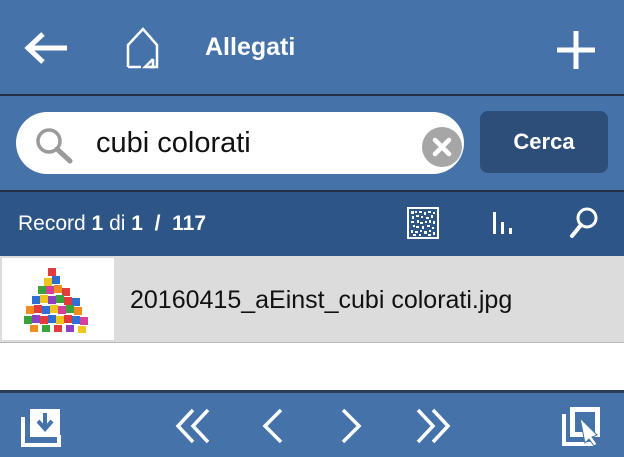  I want to click on download-button, so click(41, 426).